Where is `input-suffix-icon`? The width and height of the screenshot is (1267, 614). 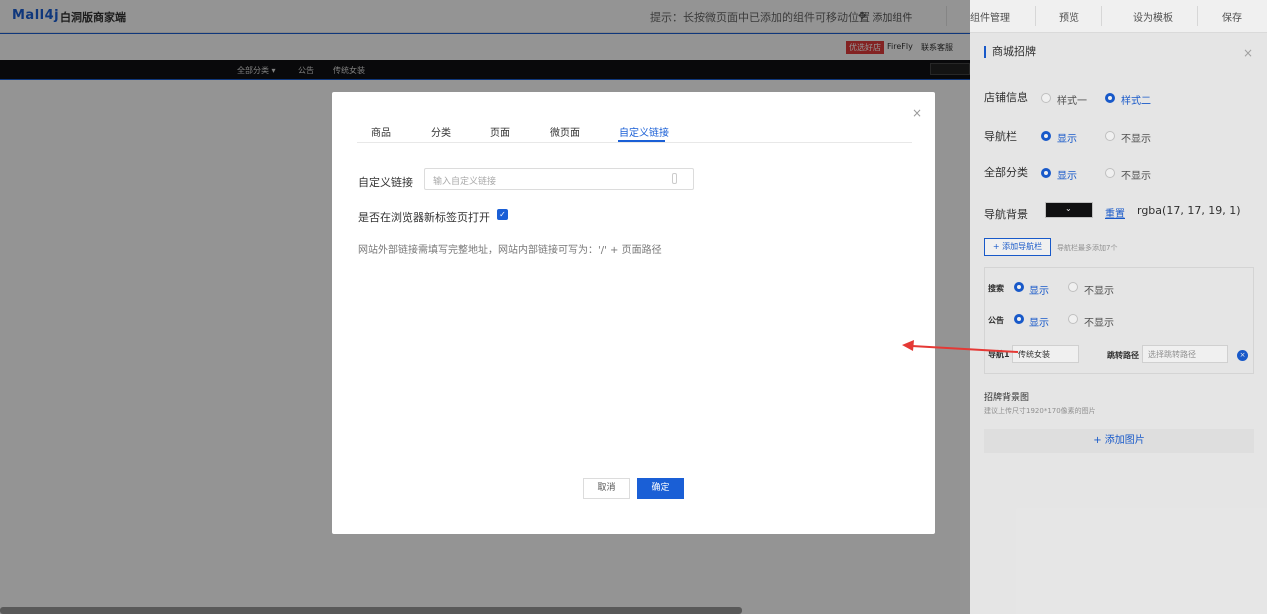
input-suffix-icon is located at coordinates (674, 178).